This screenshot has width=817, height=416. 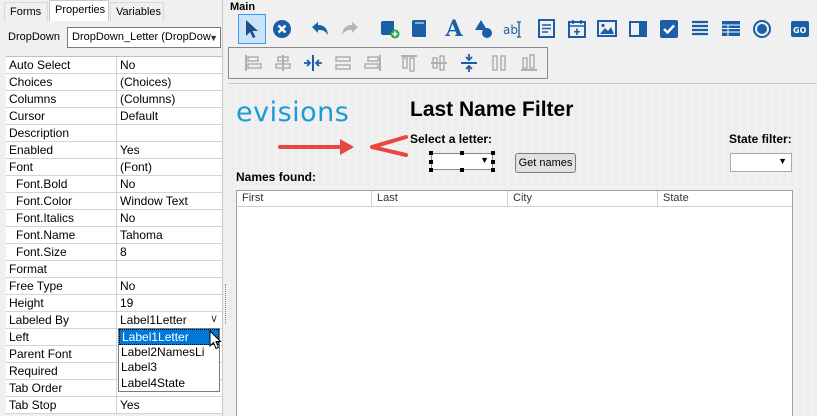 I want to click on property-value: (Font), so click(x=170, y=167).